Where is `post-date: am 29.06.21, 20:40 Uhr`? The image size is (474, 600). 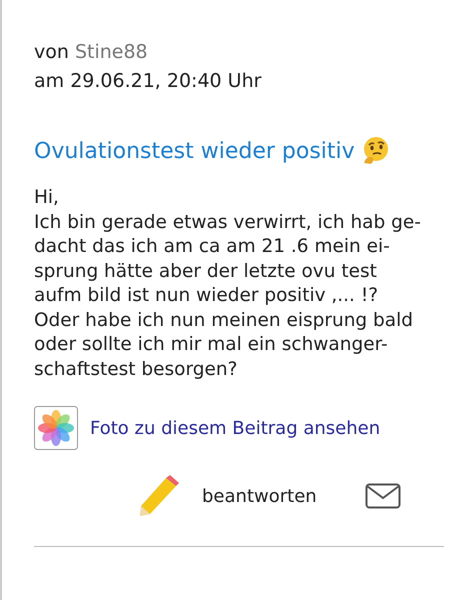
post-date: am 29.06.21, 20:40 Uhr is located at coordinates (148, 81).